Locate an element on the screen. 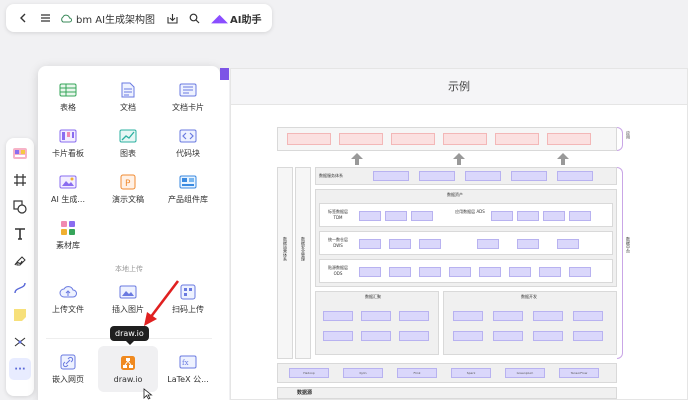 This screenshot has width=688, height=400. diagram-tdm-label: 标签数据层 TDM is located at coordinates (338, 214).